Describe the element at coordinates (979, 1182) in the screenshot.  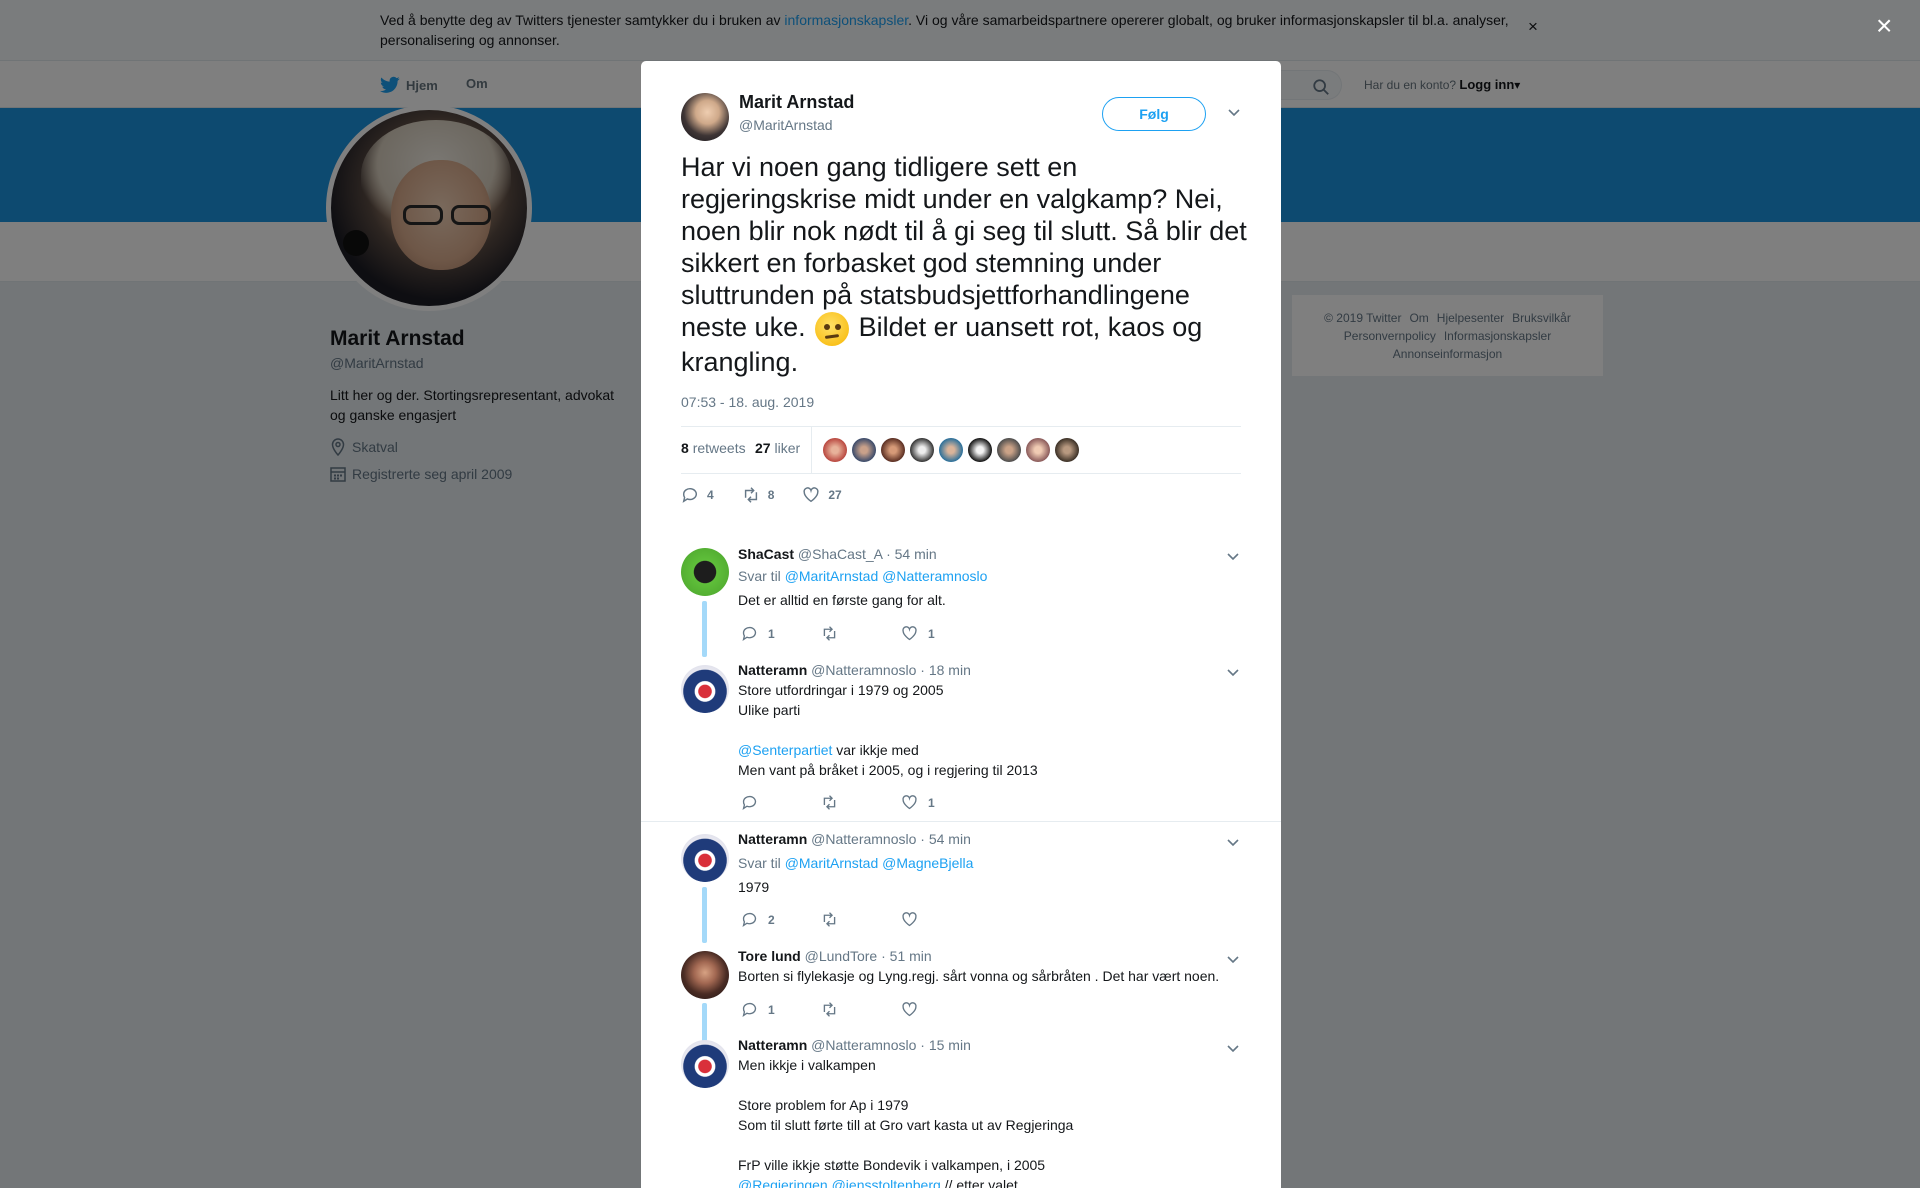
I see `reply-text-fragment: // etter valet` at that location.